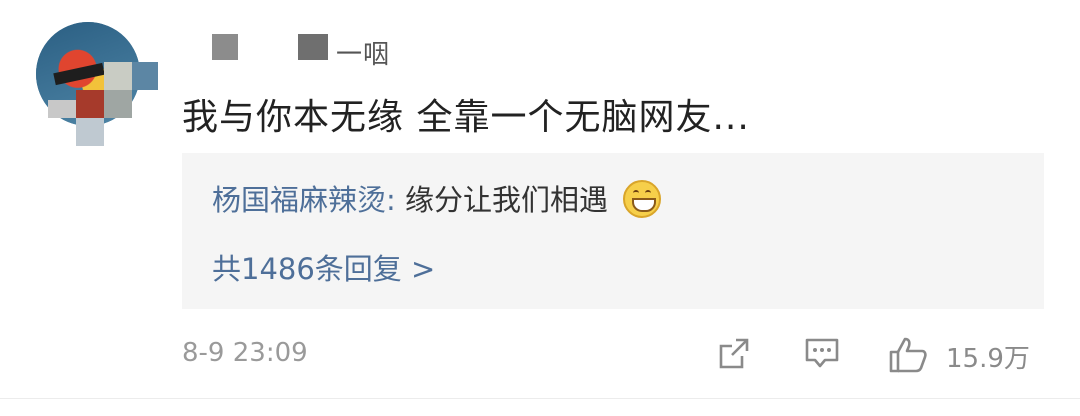  I want to click on like-count: 15.9万, so click(988, 359).